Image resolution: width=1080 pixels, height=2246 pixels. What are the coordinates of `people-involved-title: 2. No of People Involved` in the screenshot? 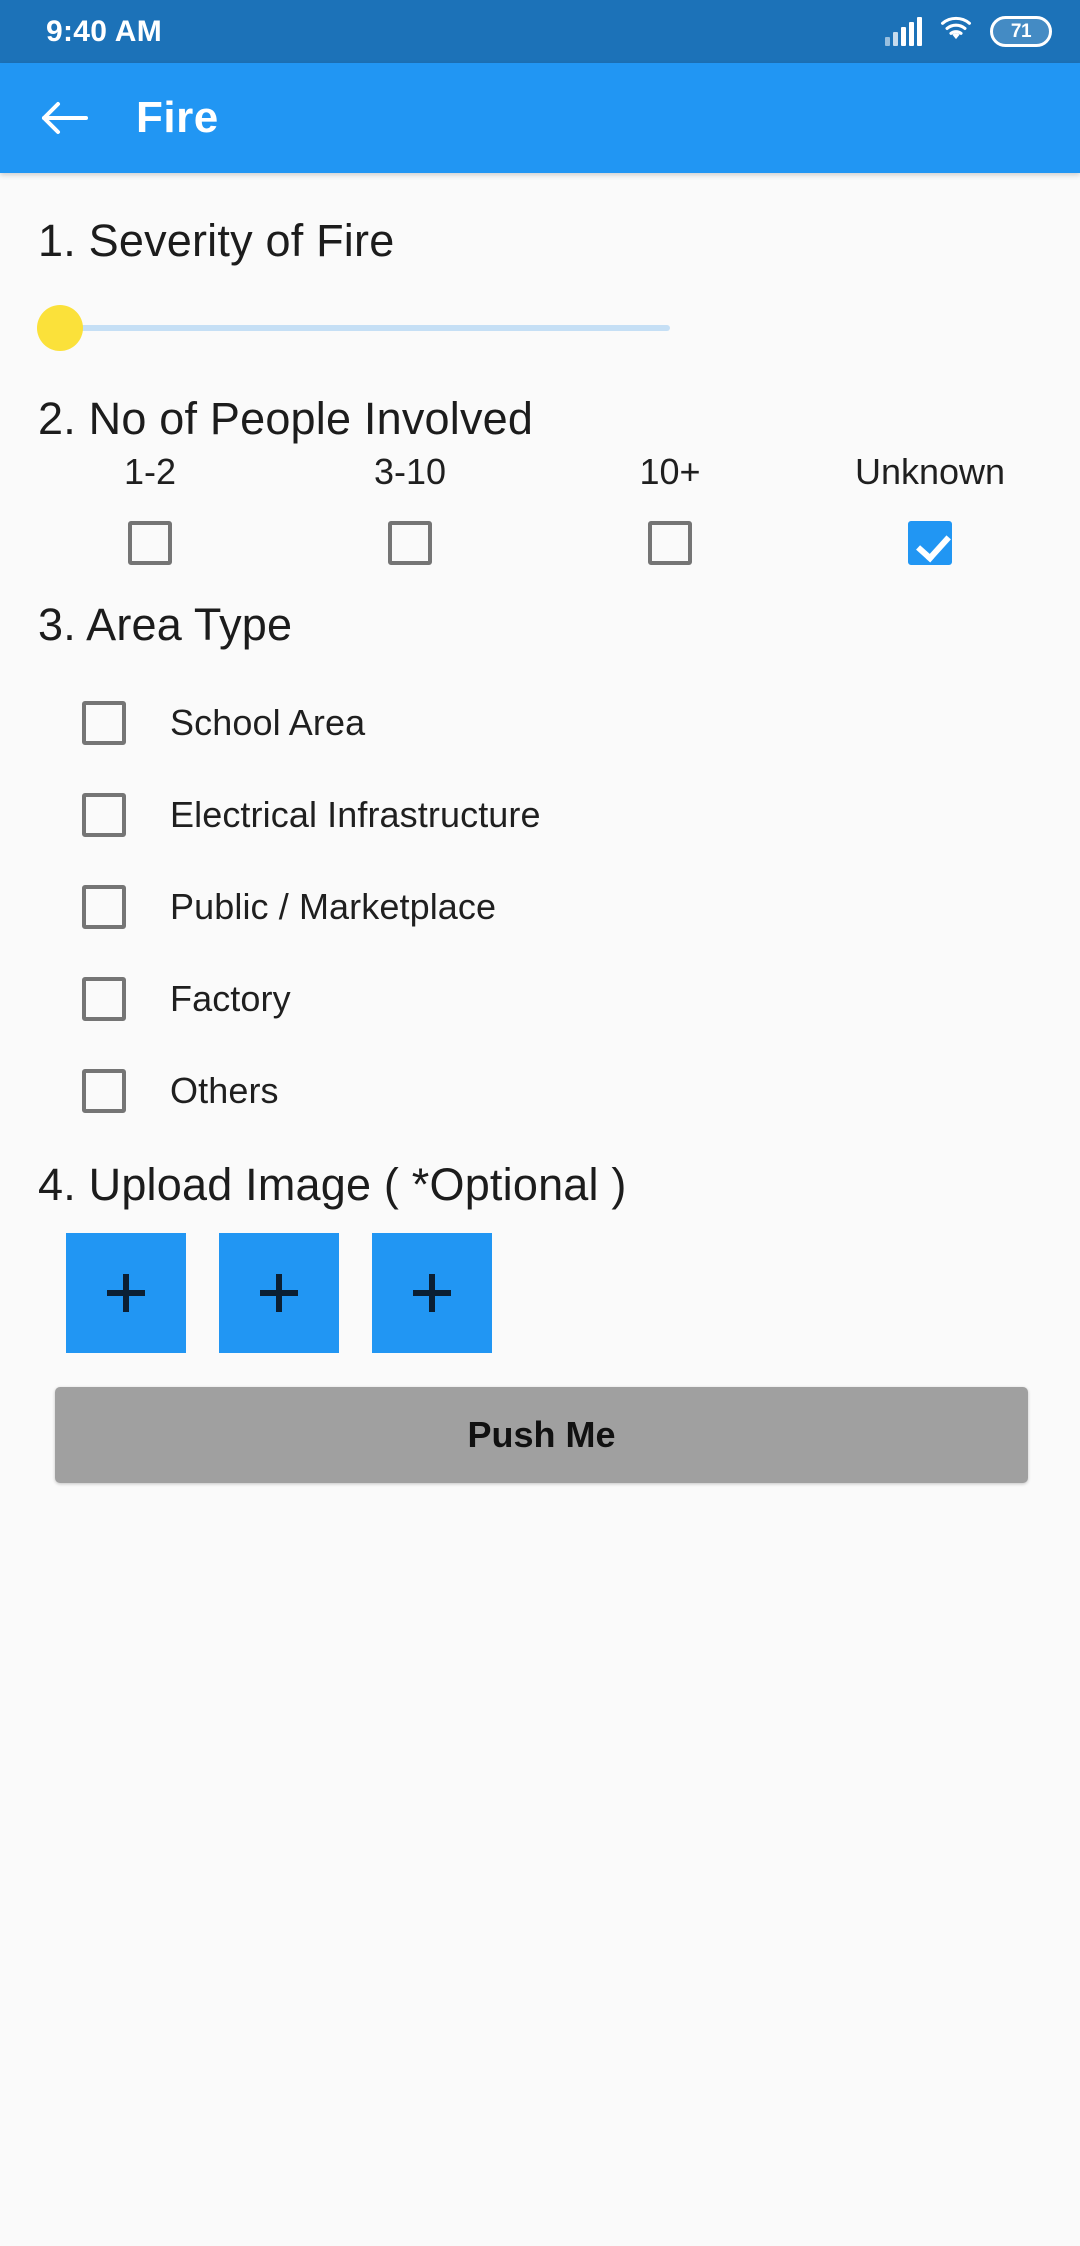 It's located at (286, 418).